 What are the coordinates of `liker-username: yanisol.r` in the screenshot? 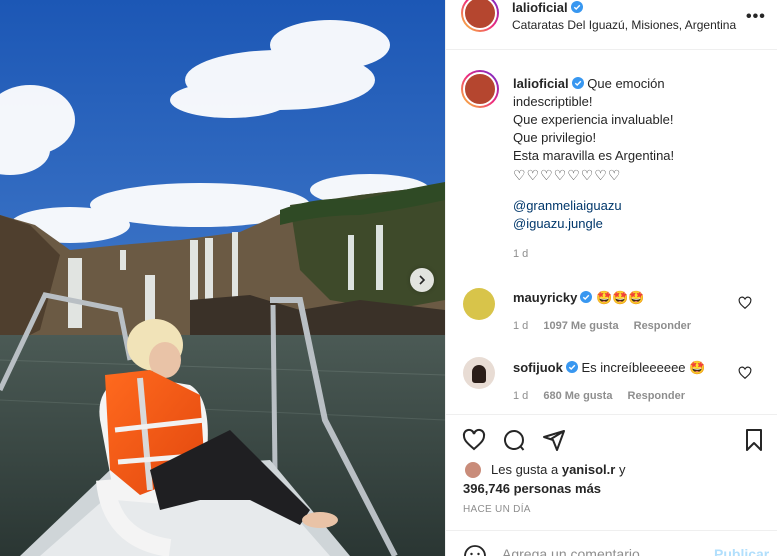 It's located at (588, 469).